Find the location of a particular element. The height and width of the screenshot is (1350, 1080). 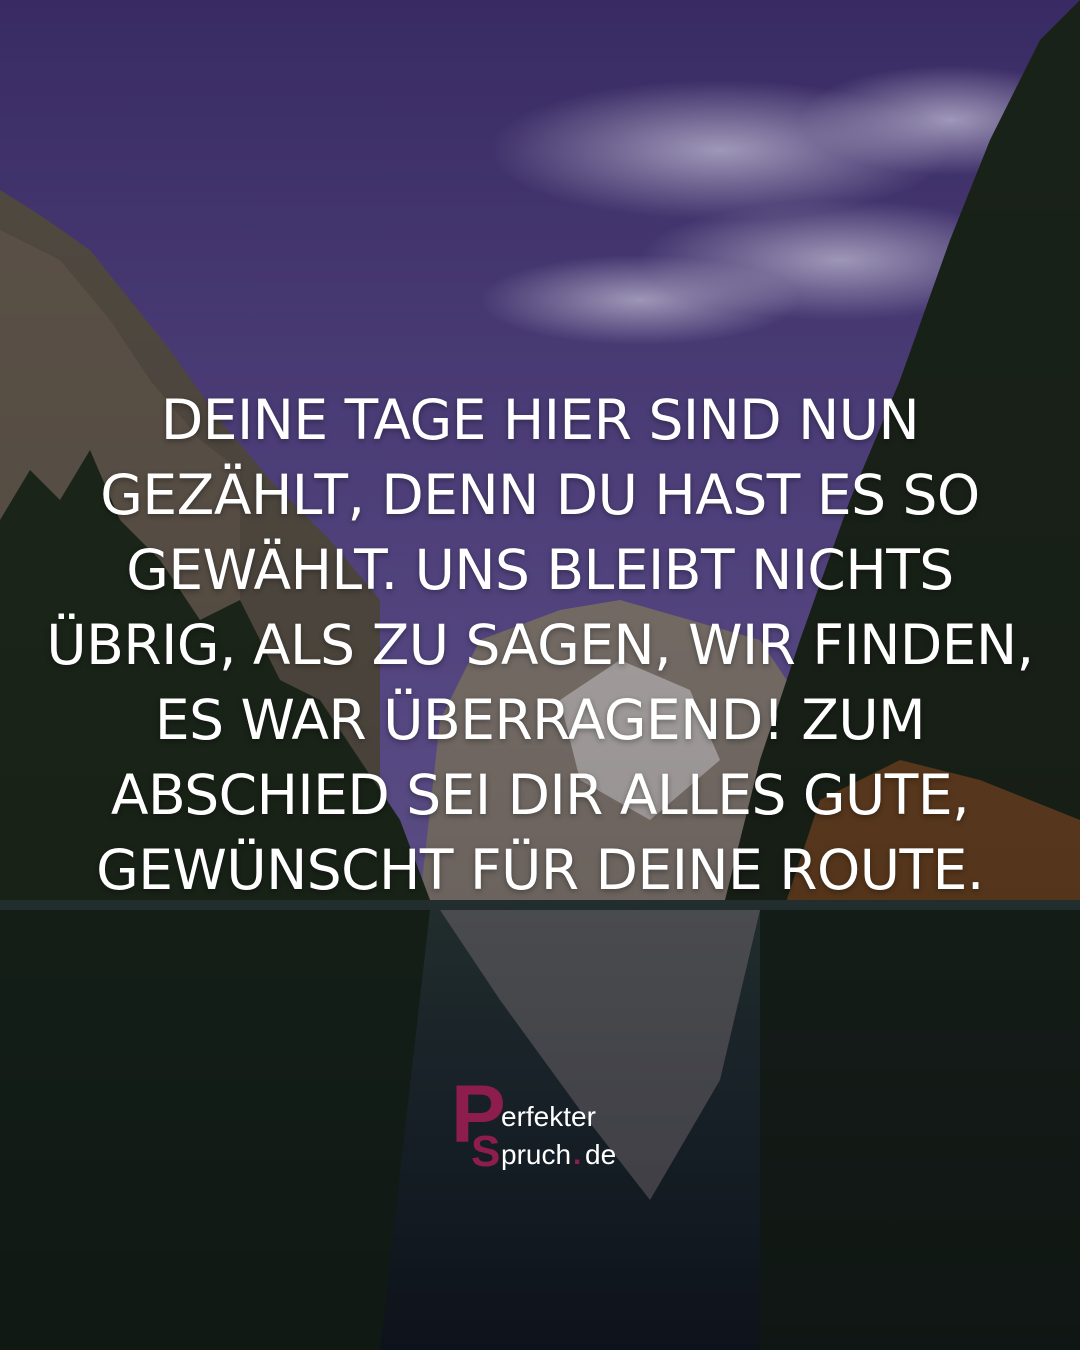

logo-word-erfekter: erfekter is located at coordinates (548, 1116).